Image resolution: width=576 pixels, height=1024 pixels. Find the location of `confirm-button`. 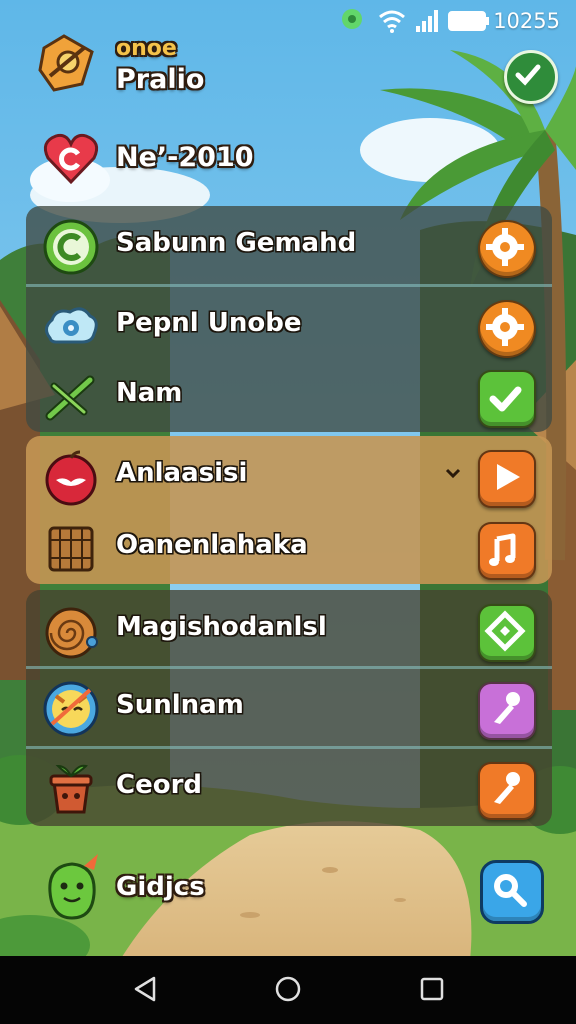

confirm-button is located at coordinates (531, 77).